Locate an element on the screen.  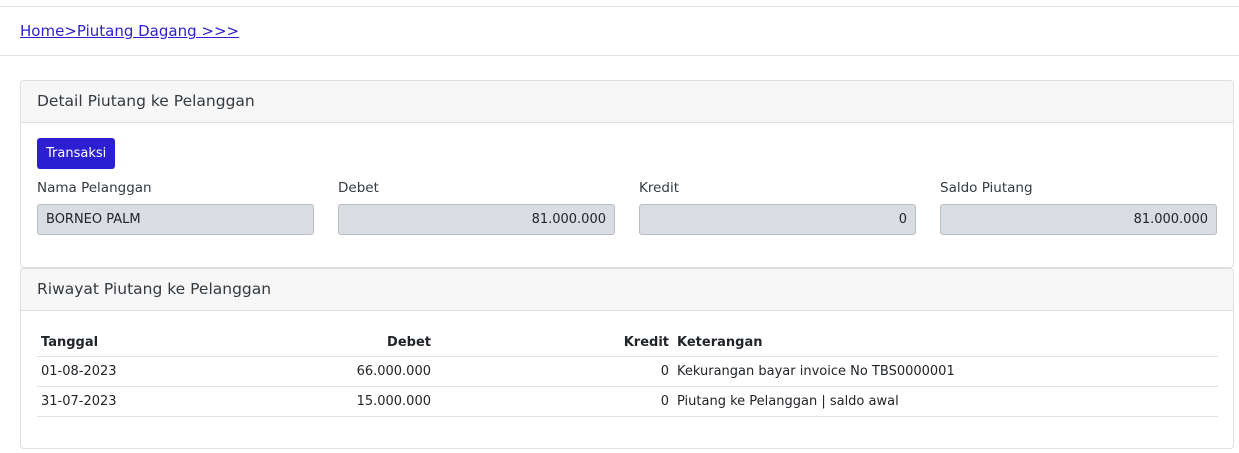
debet-field: 81.000.000 is located at coordinates (476, 219).